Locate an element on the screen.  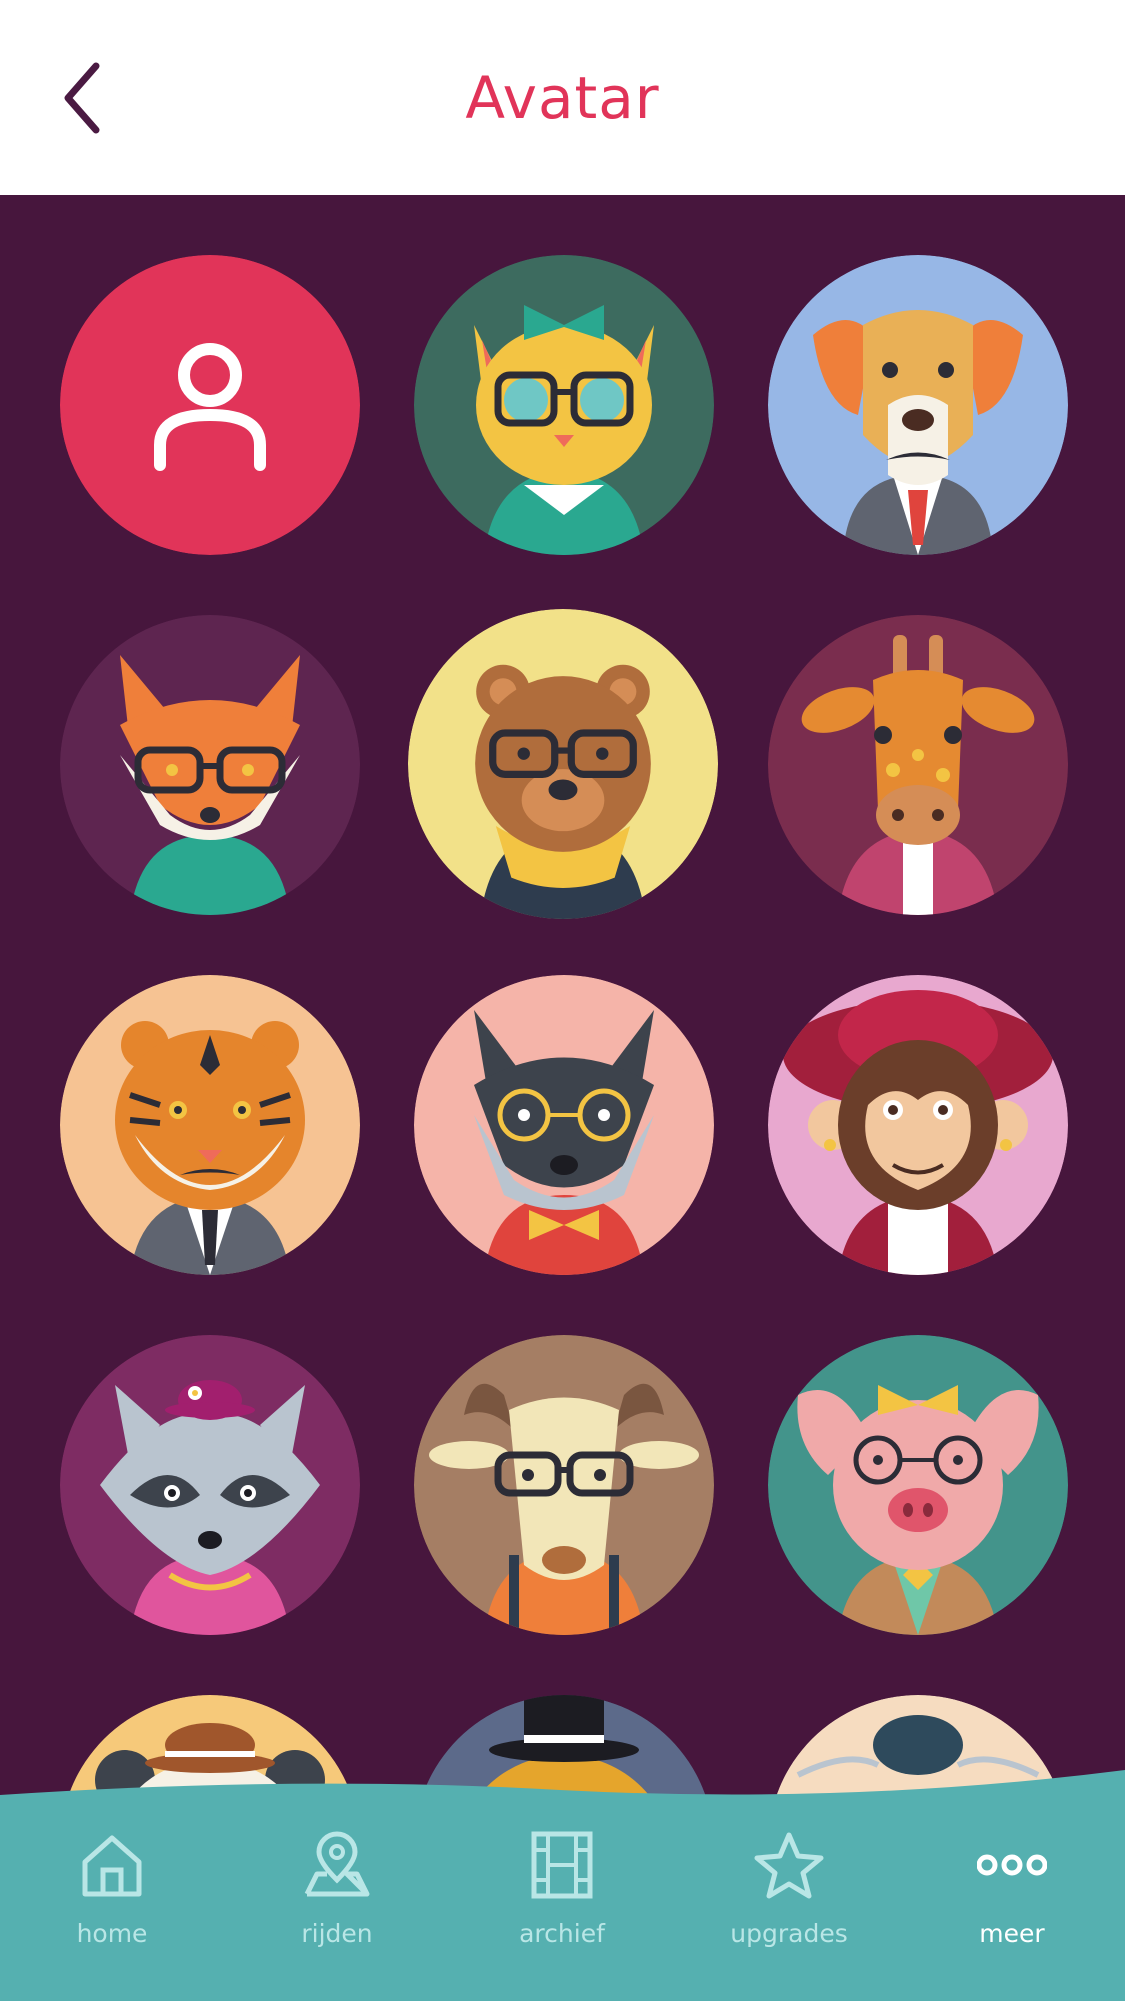
tab-archief-label: archief is located at coordinates (562, 1933).